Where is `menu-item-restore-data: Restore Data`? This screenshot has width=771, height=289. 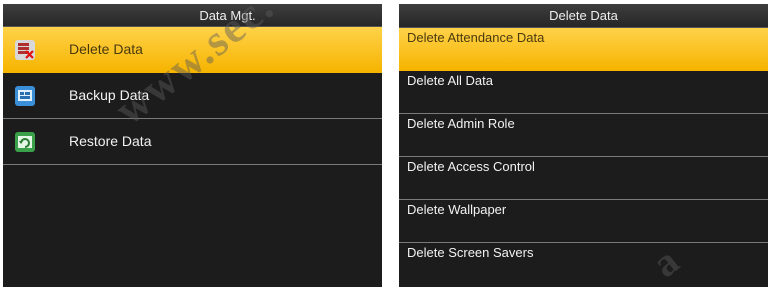 menu-item-restore-data: Restore Data is located at coordinates (192, 142).